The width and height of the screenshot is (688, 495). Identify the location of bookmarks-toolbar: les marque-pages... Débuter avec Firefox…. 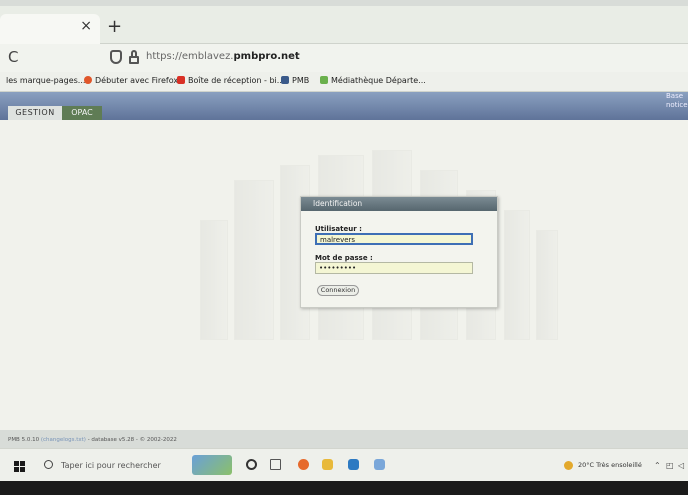
(344, 82).